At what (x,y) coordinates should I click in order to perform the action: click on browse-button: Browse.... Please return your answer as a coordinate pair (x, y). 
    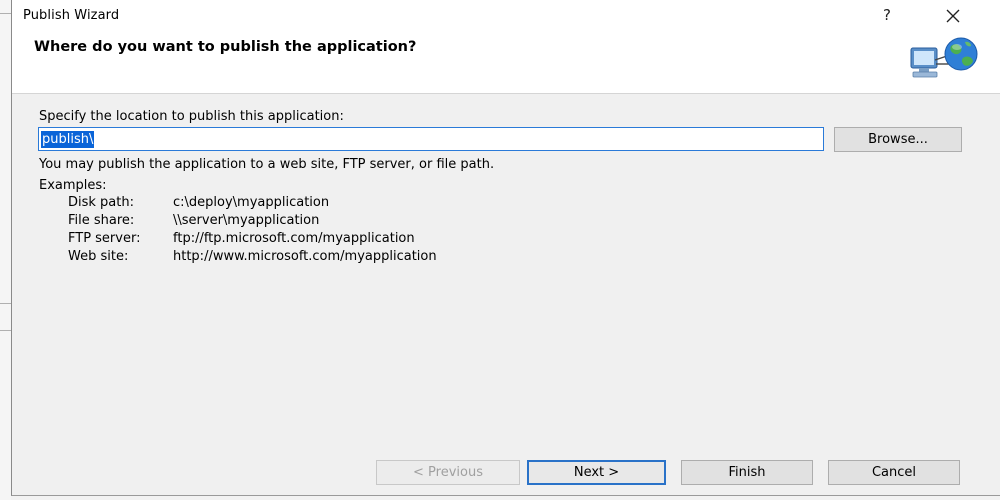
    Looking at the image, I should click on (898, 139).